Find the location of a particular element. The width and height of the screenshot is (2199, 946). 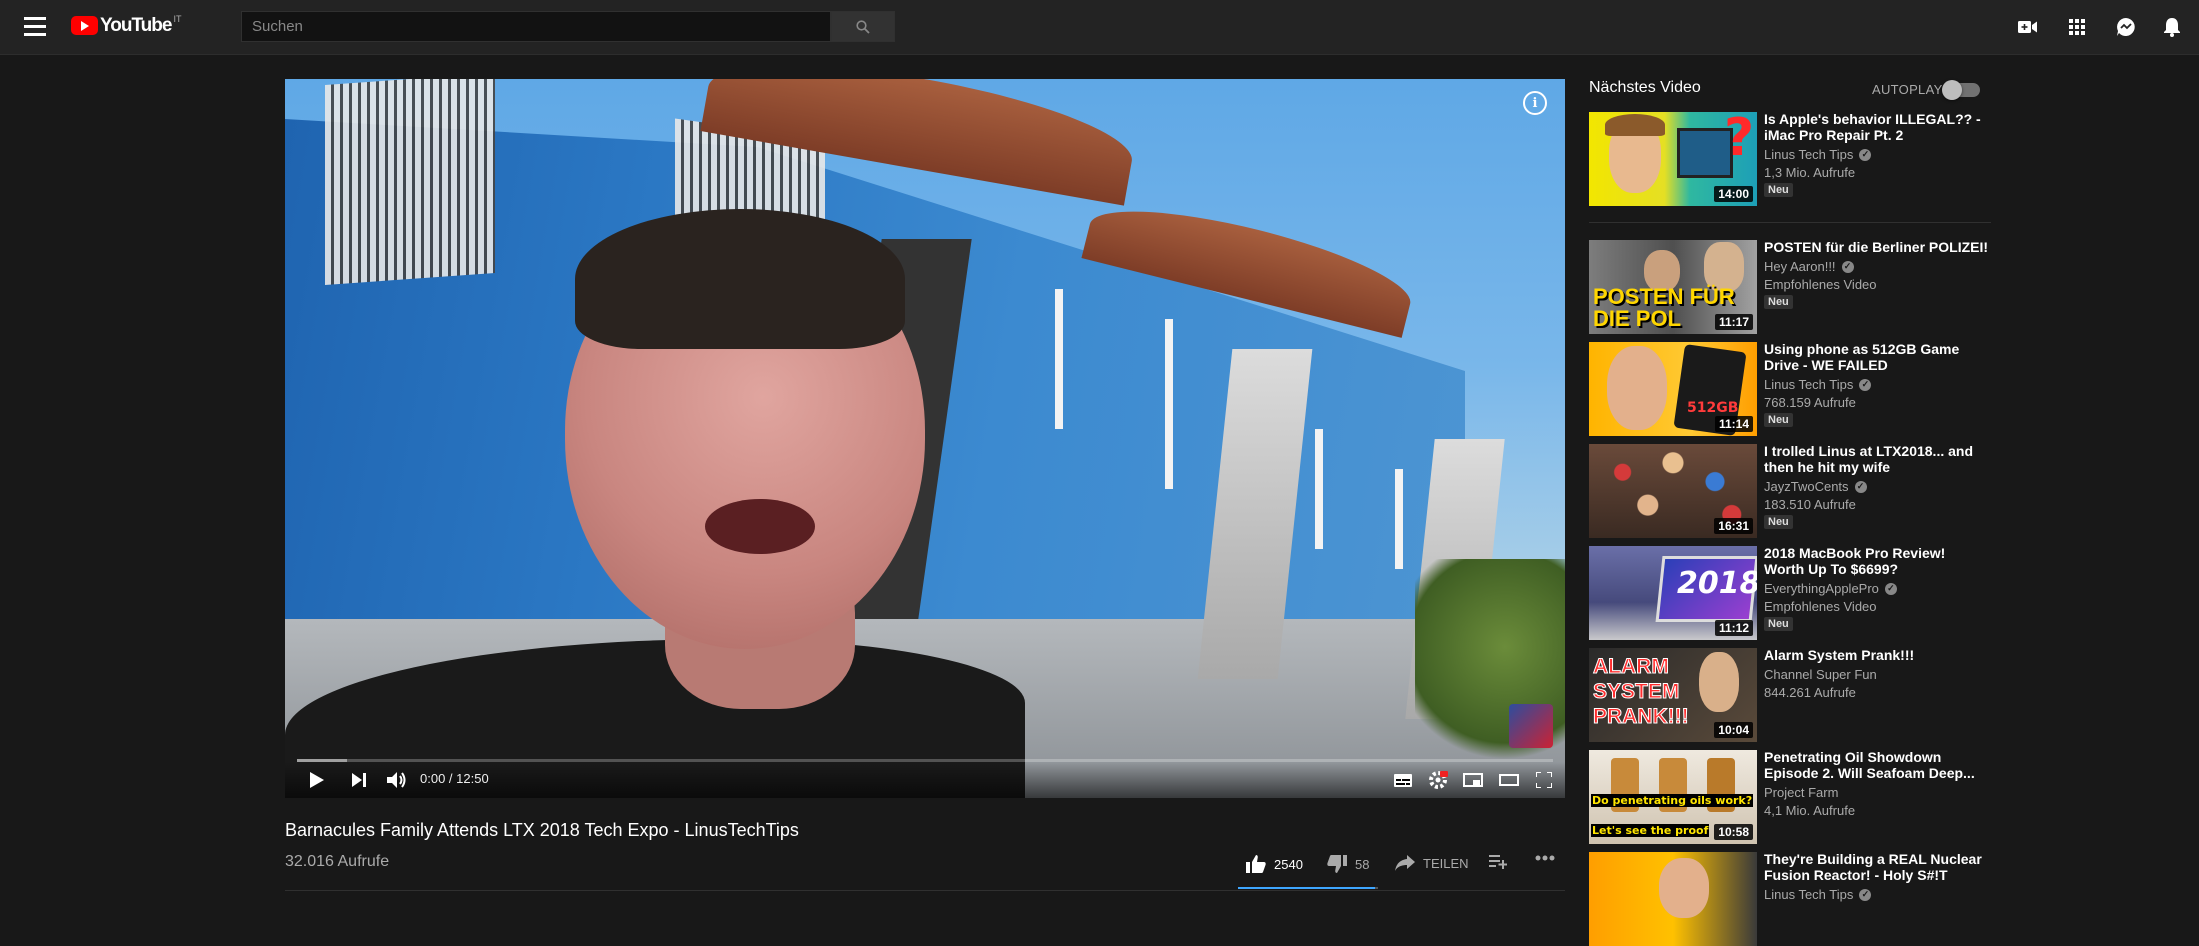

info-divider is located at coordinates (925, 890).